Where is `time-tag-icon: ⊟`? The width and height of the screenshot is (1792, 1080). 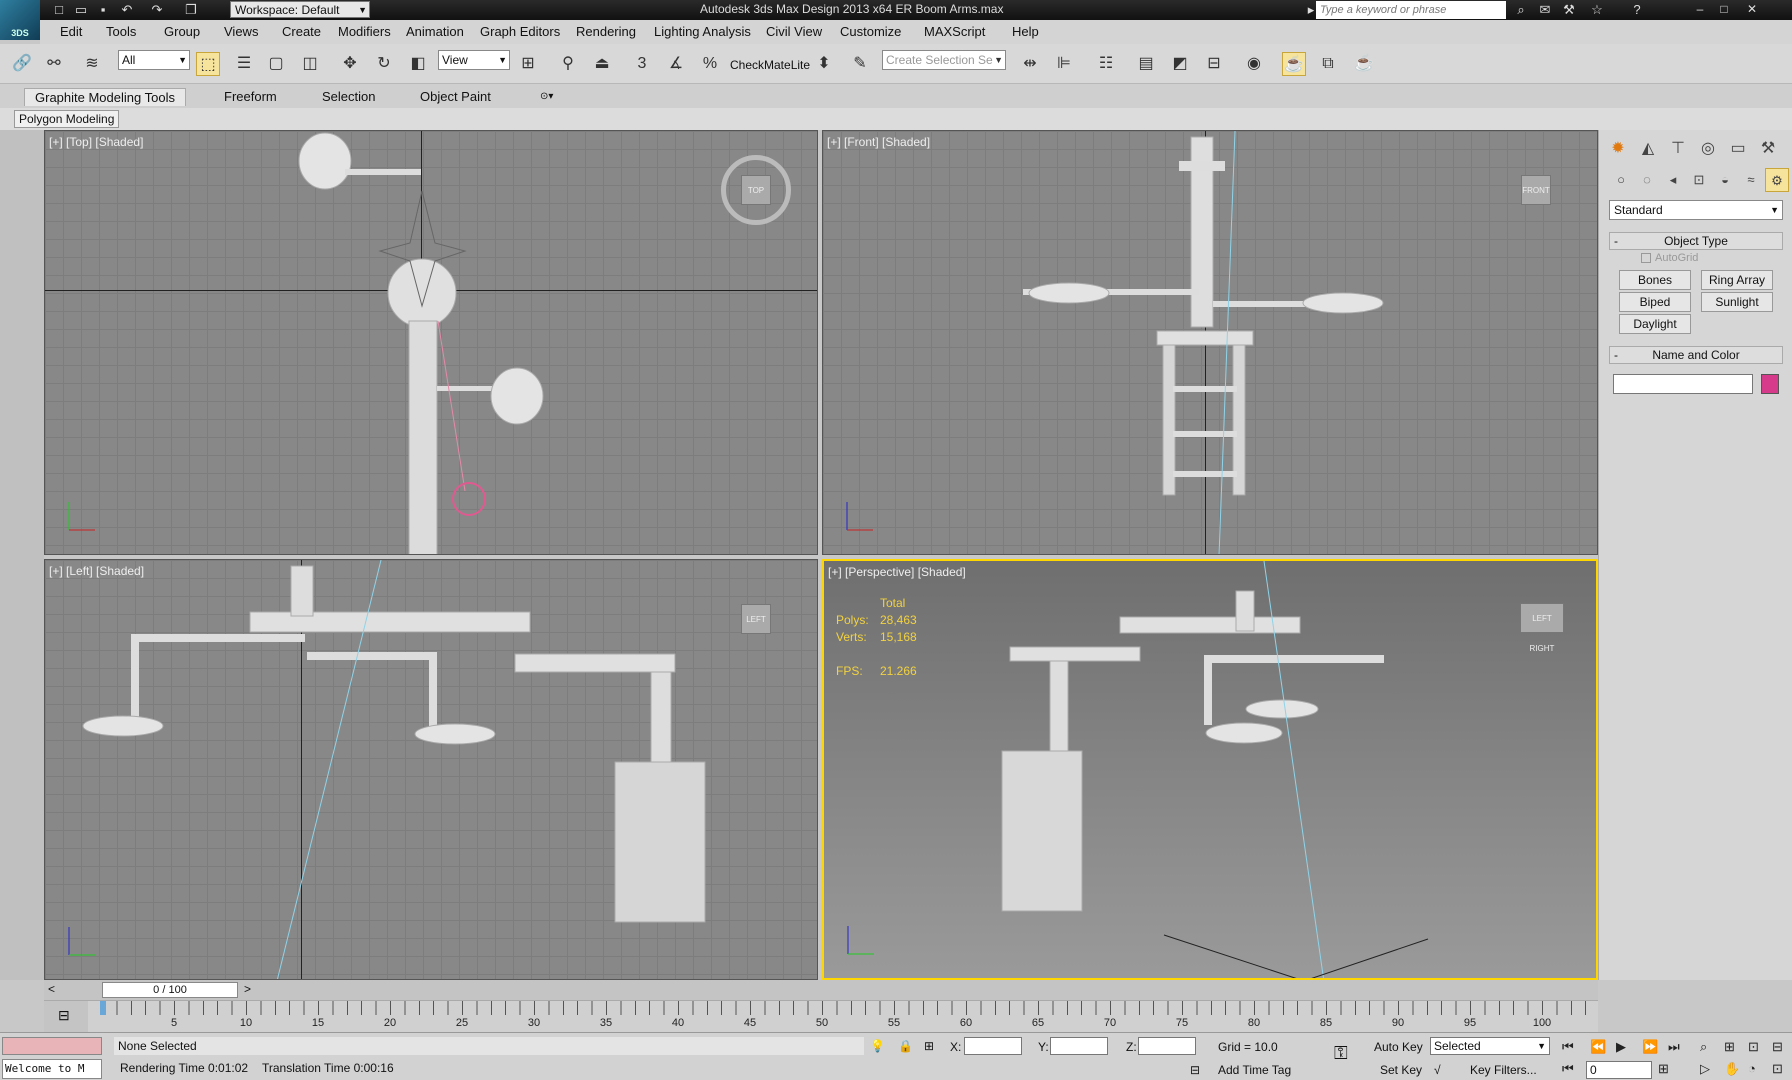 time-tag-icon: ⊟ is located at coordinates (1195, 1070).